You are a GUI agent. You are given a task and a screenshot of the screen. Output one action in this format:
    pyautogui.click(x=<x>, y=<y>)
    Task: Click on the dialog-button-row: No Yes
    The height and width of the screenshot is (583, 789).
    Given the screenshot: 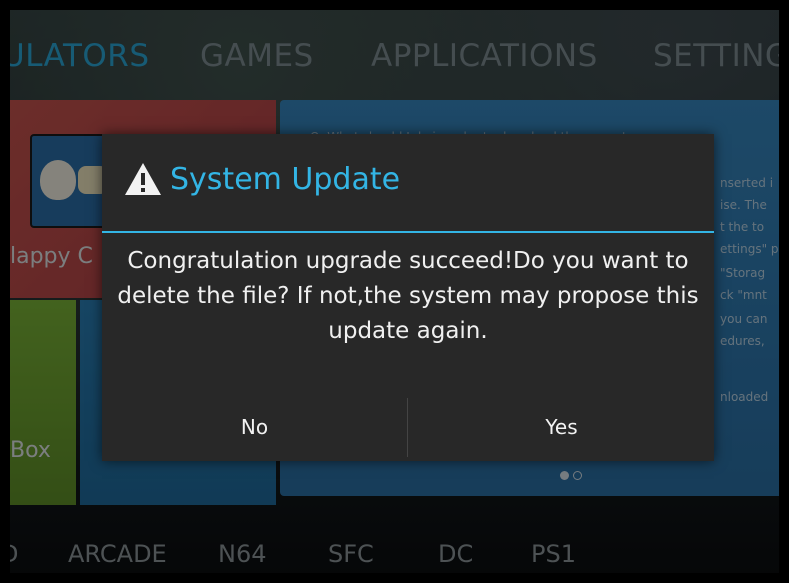 What is the action you would take?
    pyautogui.click(x=408, y=427)
    